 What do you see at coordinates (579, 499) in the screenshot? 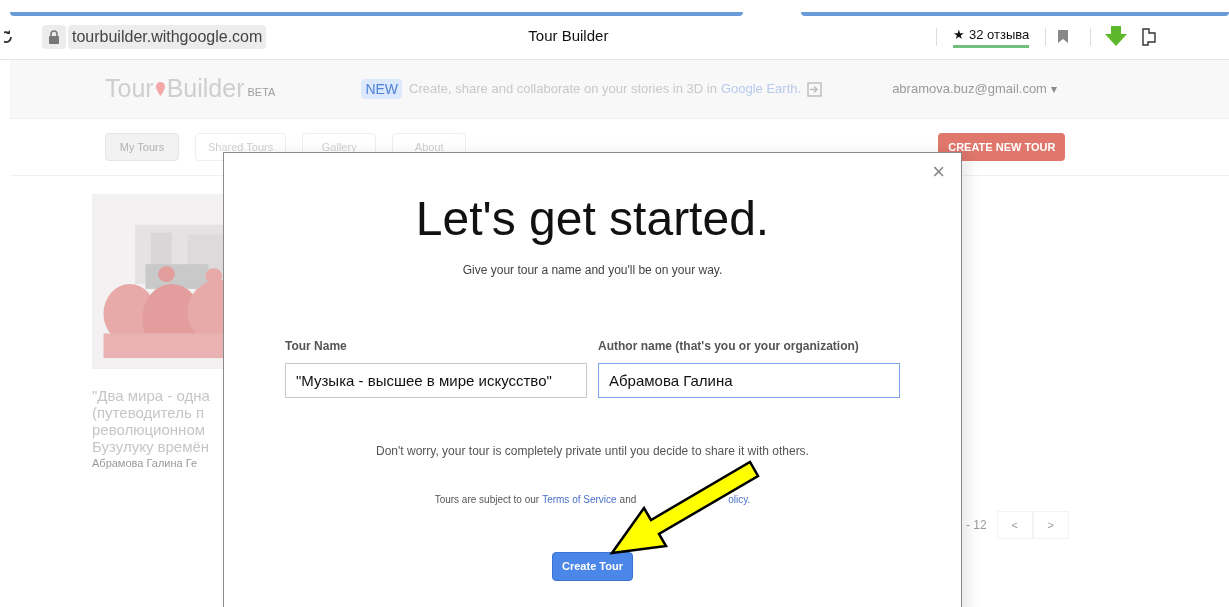
I see `terms-link: Terms of Service` at bounding box center [579, 499].